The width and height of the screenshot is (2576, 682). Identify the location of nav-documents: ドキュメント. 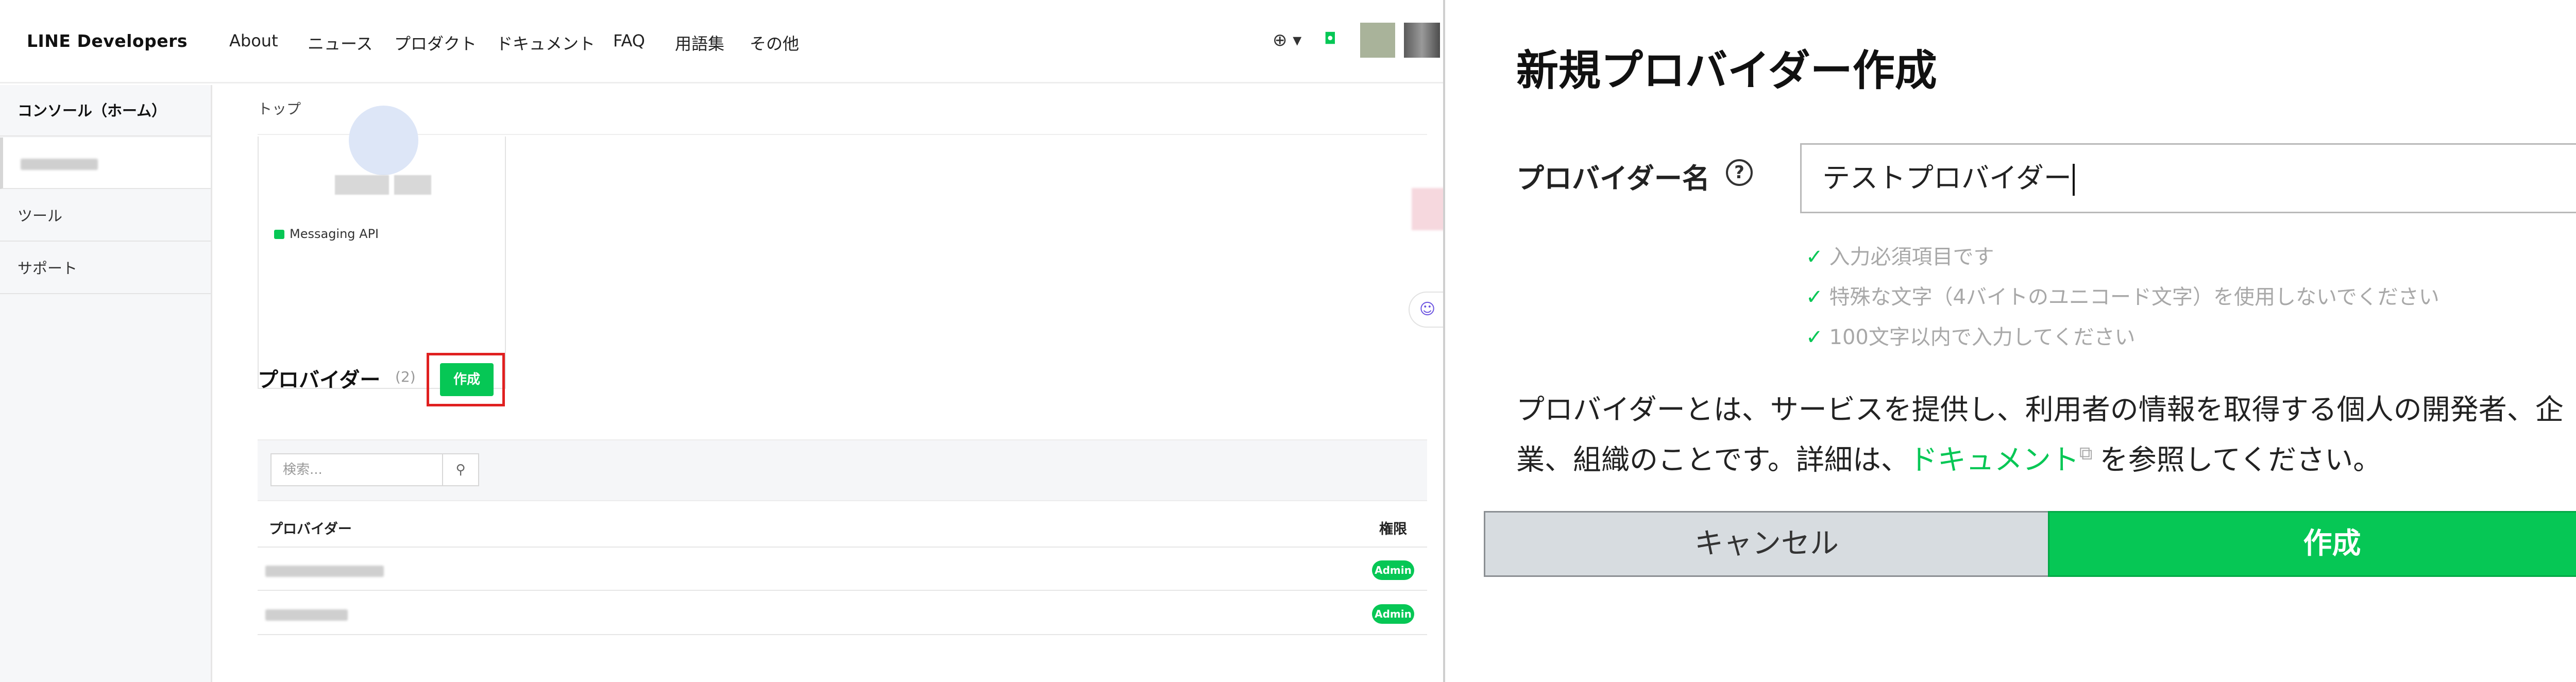
(545, 43).